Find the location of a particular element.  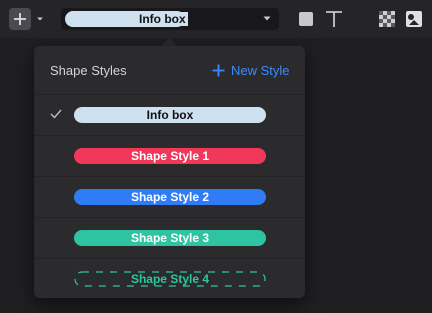

style-row-shape-style-2: Shape Style 2 is located at coordinates (169, 196).